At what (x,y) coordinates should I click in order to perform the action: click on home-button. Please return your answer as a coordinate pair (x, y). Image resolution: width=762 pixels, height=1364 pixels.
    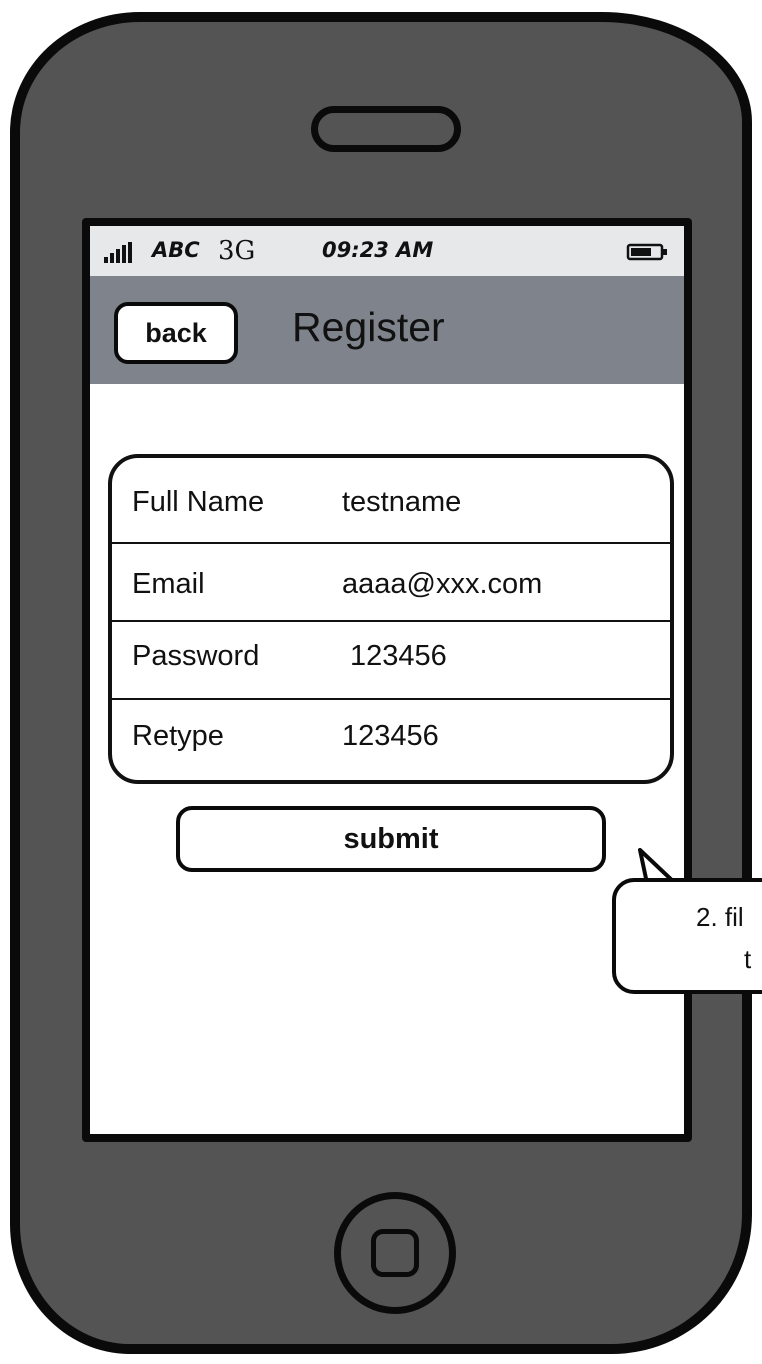
    Looking at the image, I should click on (395, 1253).